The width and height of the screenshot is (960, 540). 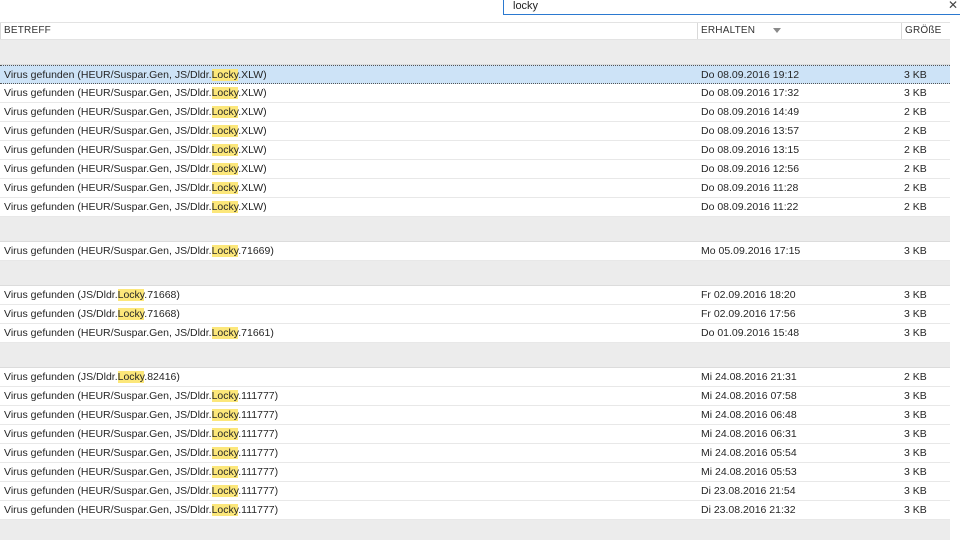 What do you see at coordinates (475, 530) in the screenshot?
I see `list-end-area` at bounding box center [475, 530].